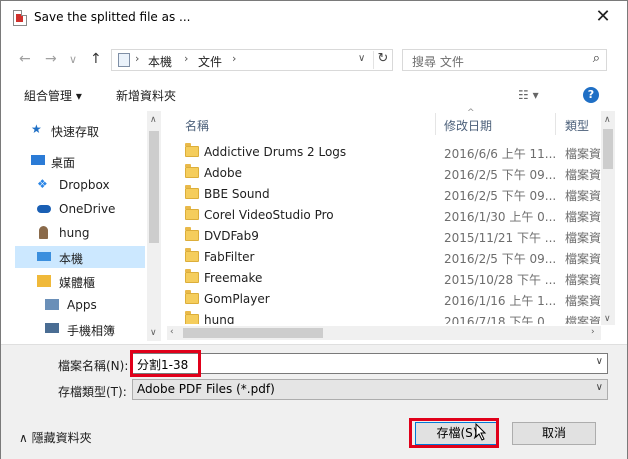 This screenshot has width=628, height=459. I want to click on refresh-button: ↻, so click(382, 60).